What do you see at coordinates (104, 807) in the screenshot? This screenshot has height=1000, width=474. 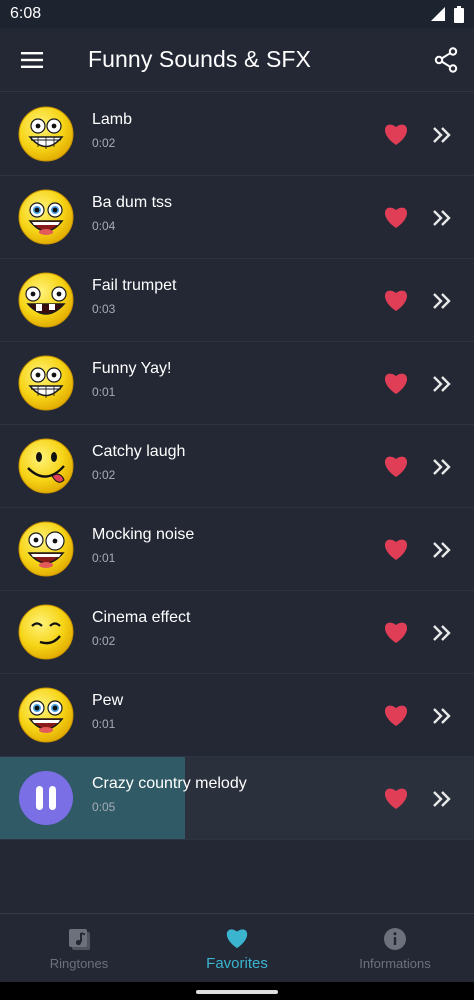 I see `sound-duration: 0:05` at bounding box center [104, 807].